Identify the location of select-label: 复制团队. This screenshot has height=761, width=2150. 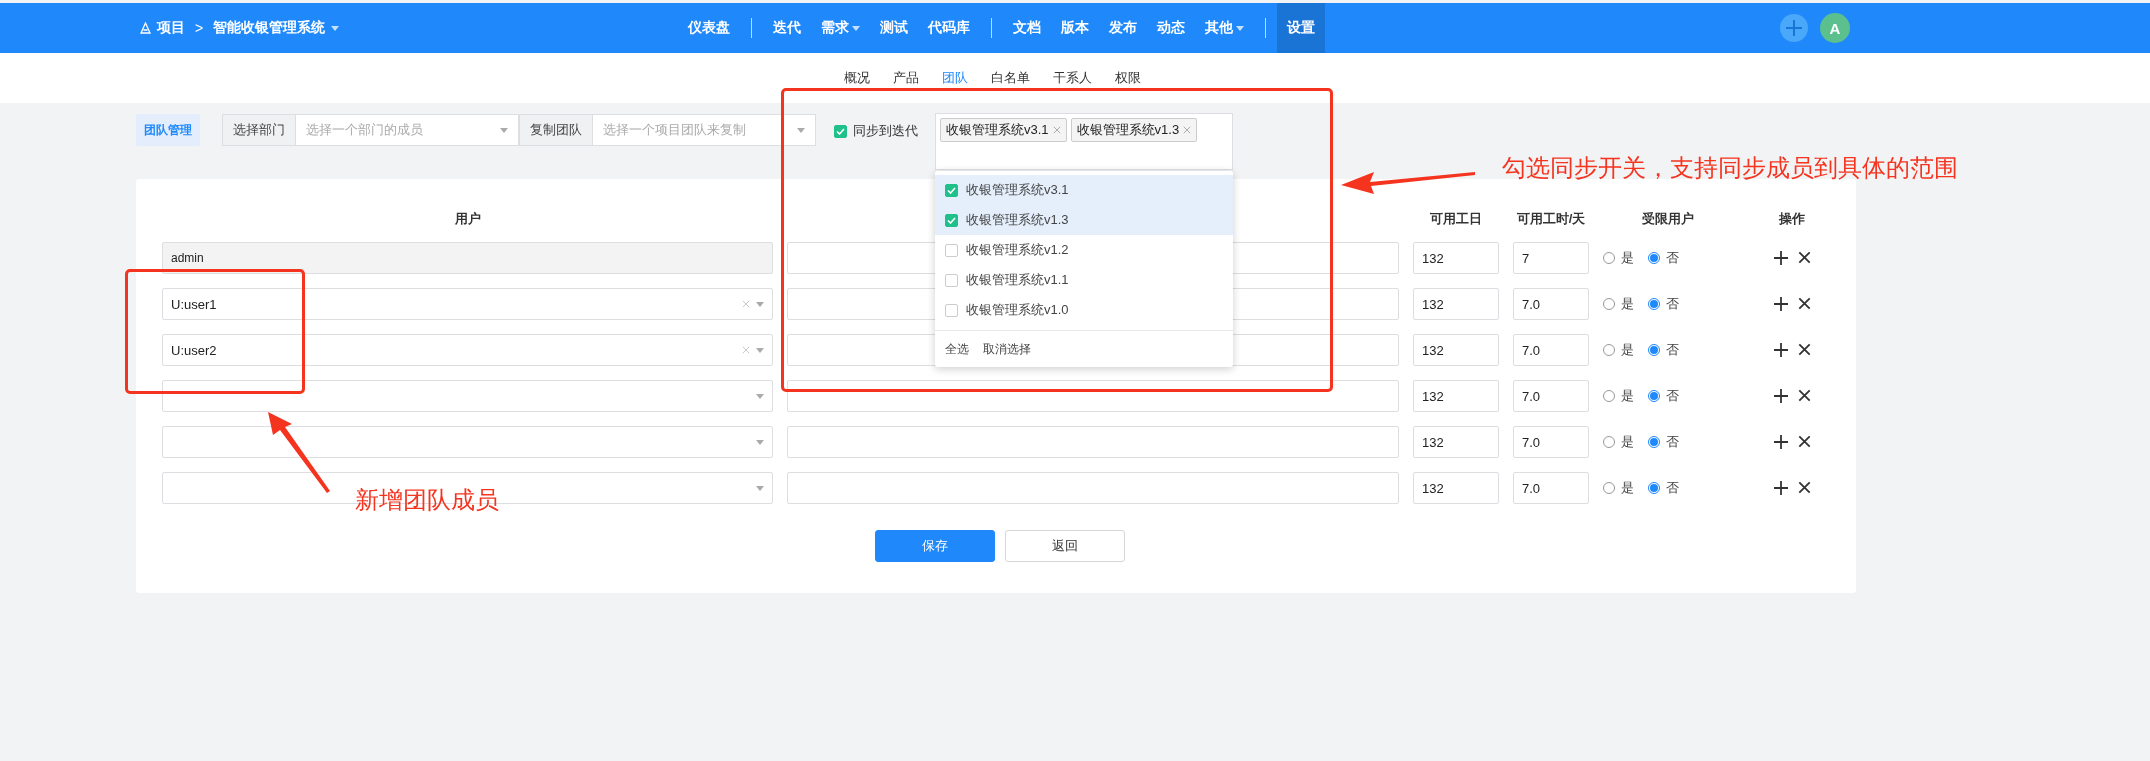
(556, 130).